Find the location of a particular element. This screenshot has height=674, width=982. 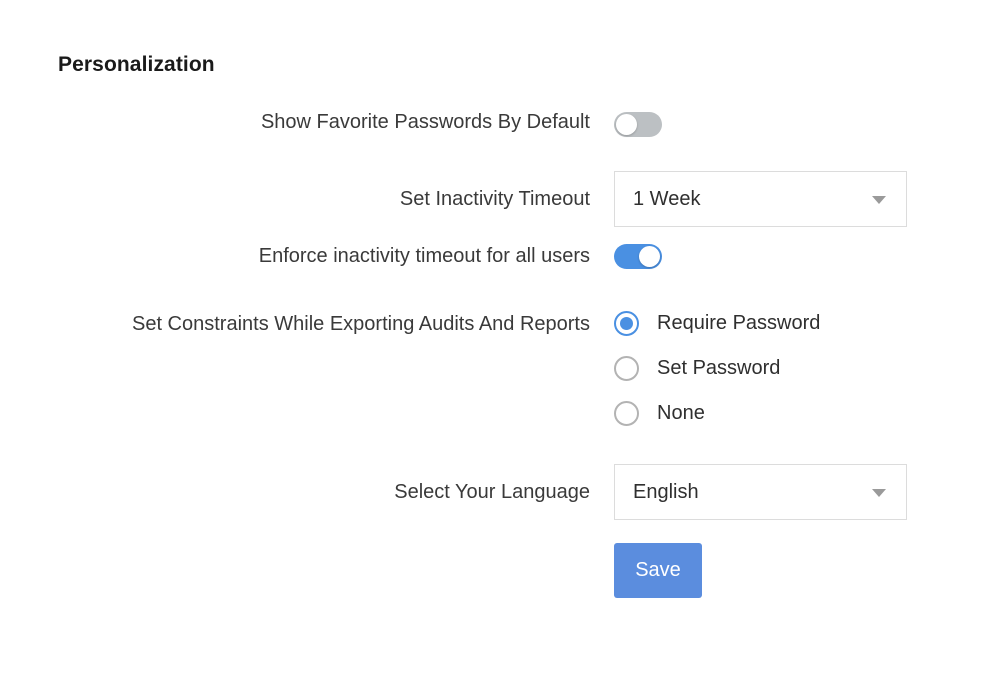

control-show-favorite-passwords is located at coordinates (638, 124).